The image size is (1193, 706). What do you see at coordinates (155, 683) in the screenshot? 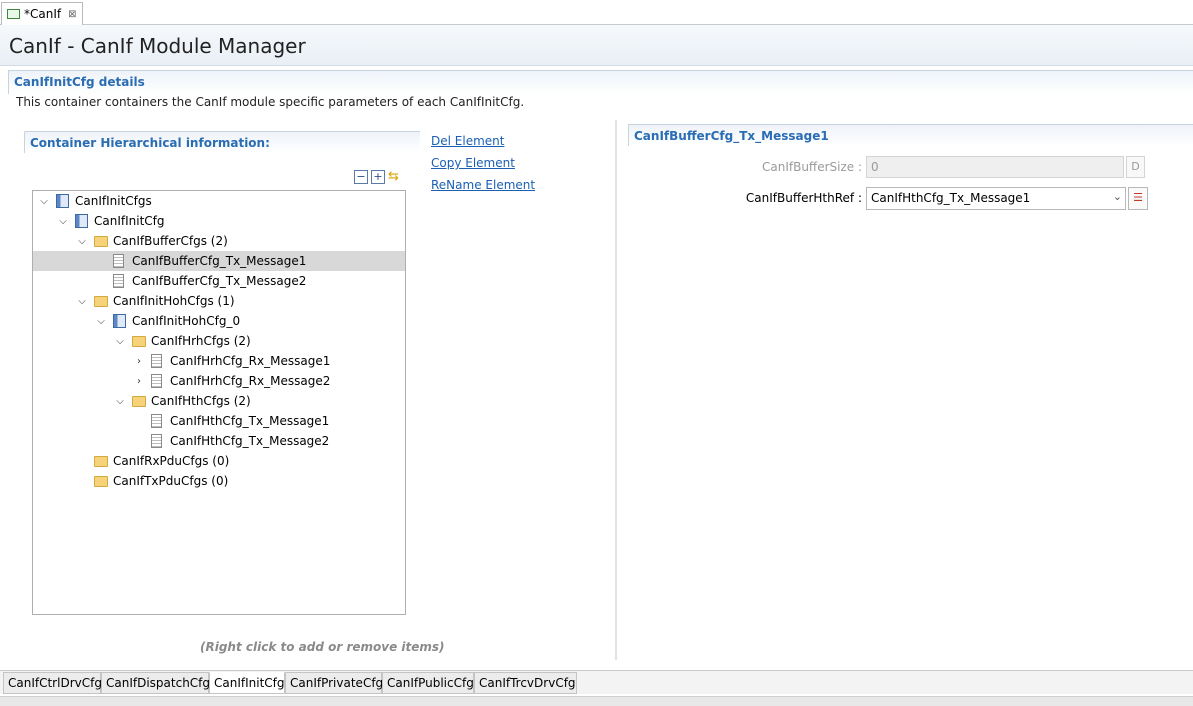
I see `page-tab: CanIfDispatchCfg` at bounding box center [155, 683].